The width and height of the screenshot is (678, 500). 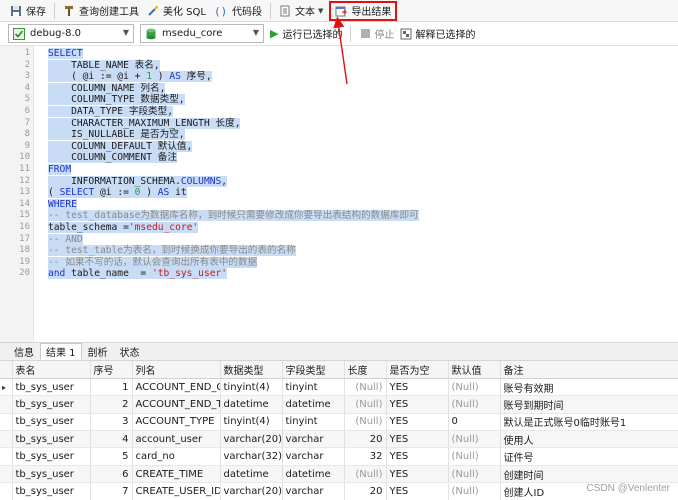 I want to click on table-cell: 1, so click(x=111, y=387).